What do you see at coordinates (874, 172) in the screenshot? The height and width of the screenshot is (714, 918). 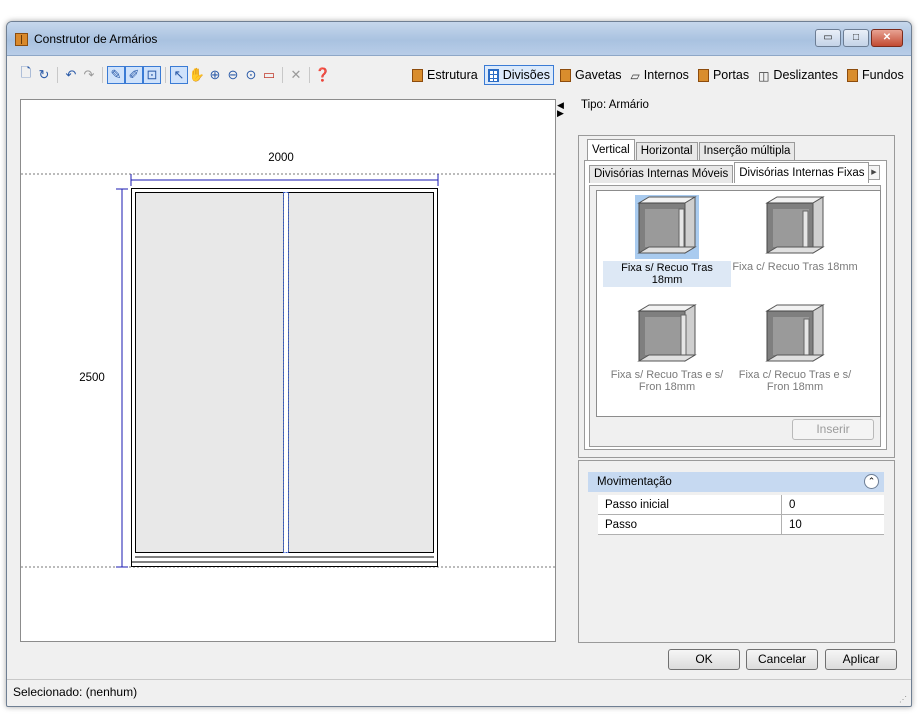 I see `scroll-right-icon: ▶` at bounding box center [874, 172].